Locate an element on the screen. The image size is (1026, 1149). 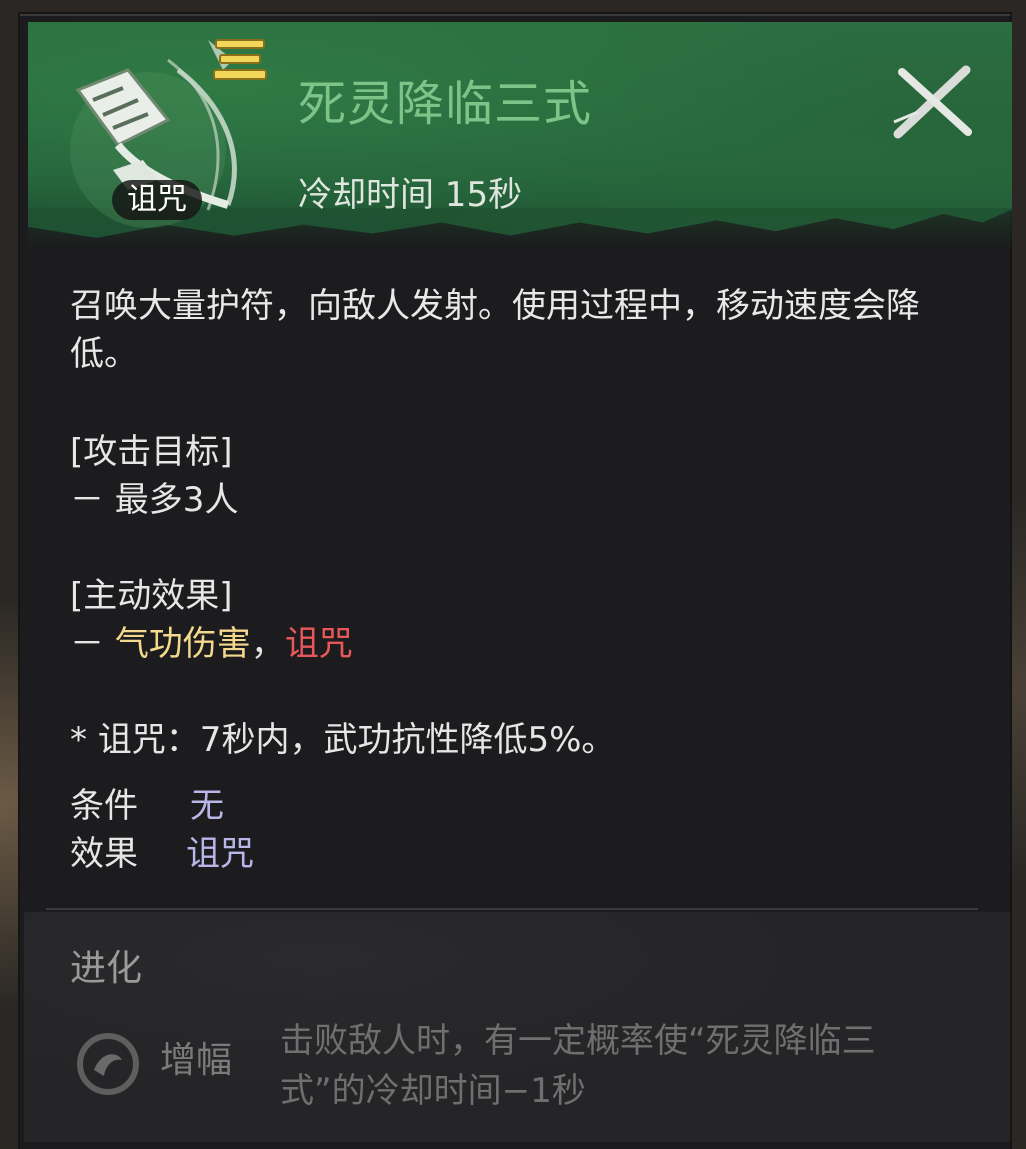
swirl-icon is located at coordinates (108, 1064).